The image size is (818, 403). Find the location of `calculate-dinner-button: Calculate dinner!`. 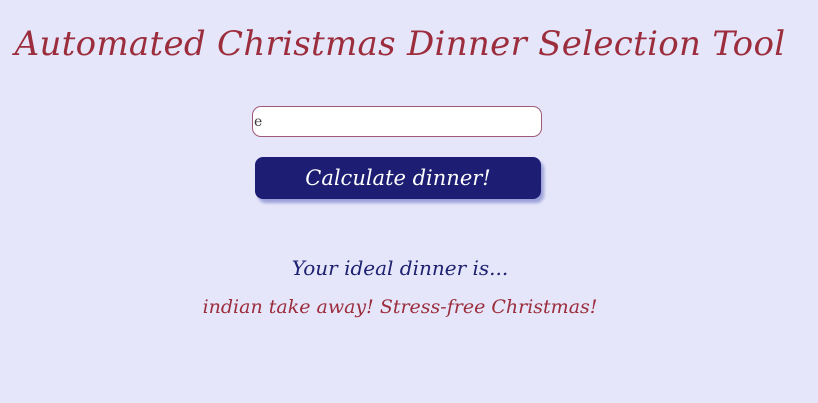

calculate-dinner-button: Calculate dinner! is located at coordinates (398, 178).